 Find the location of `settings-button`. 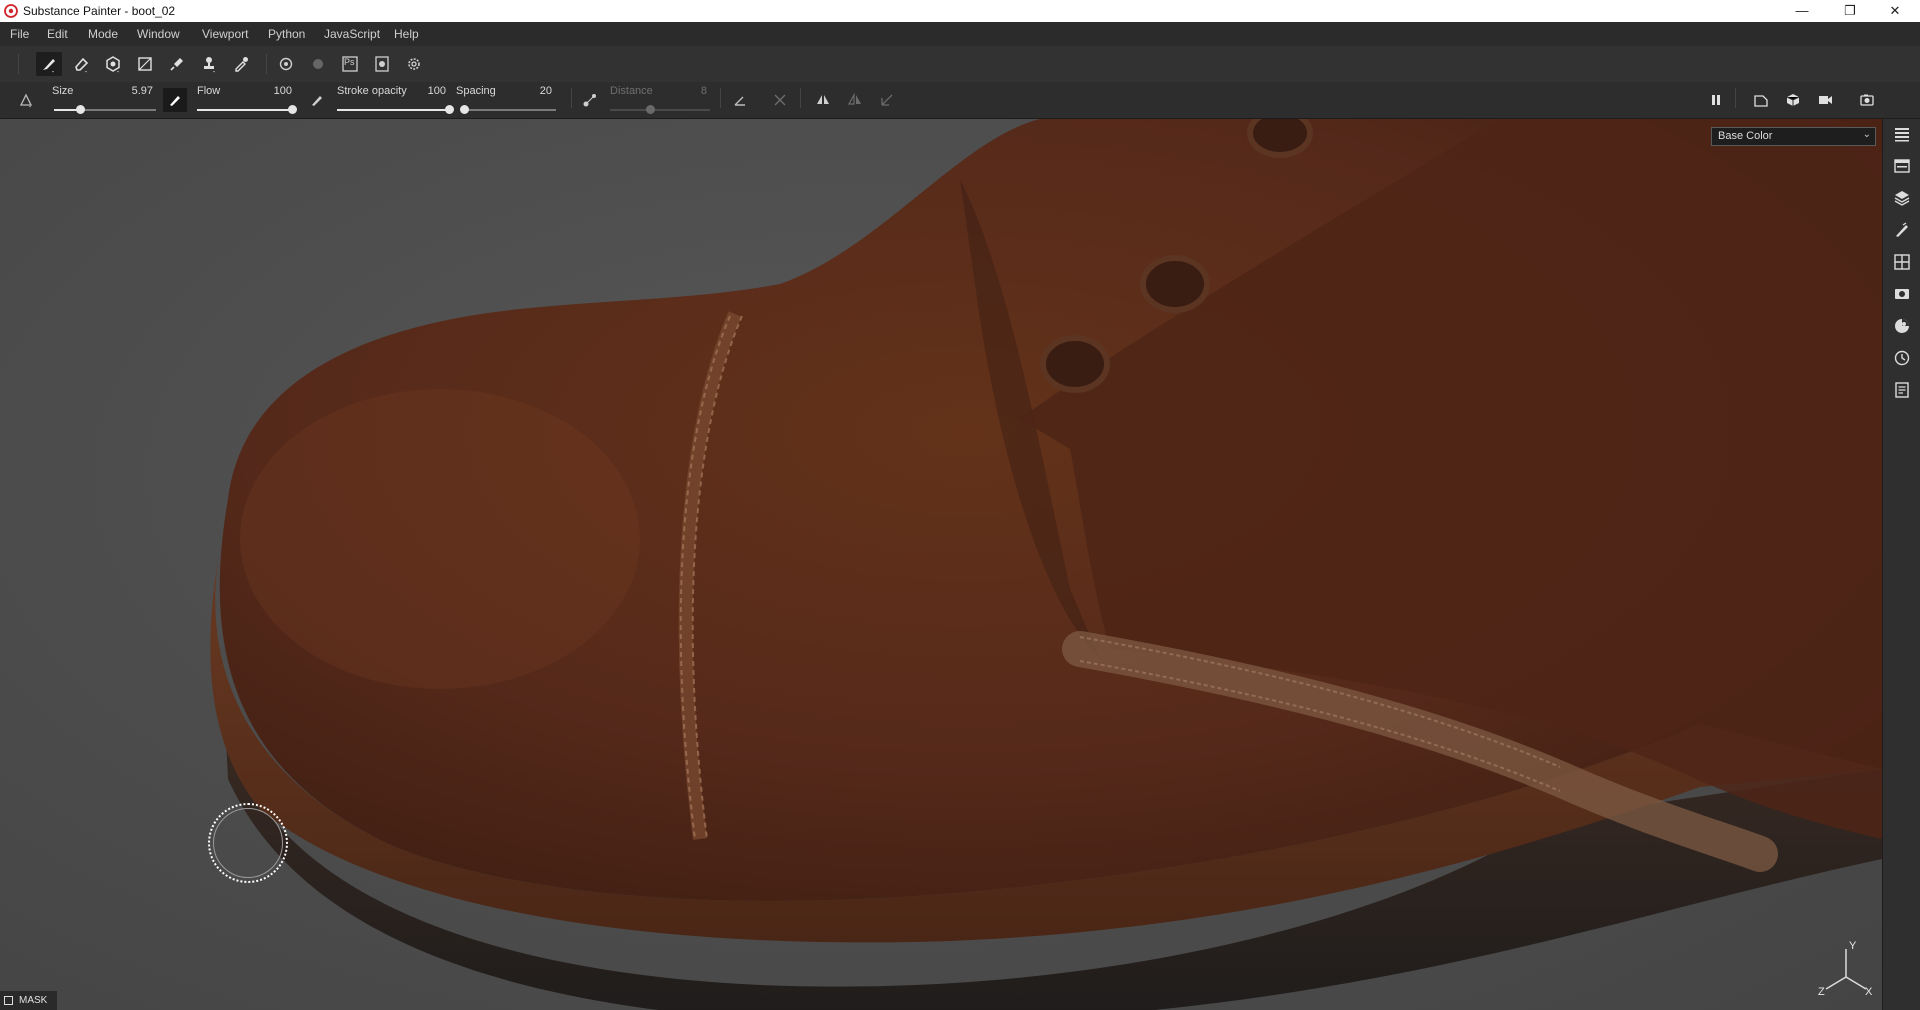

settings-button is located at coordinates (414, 64).